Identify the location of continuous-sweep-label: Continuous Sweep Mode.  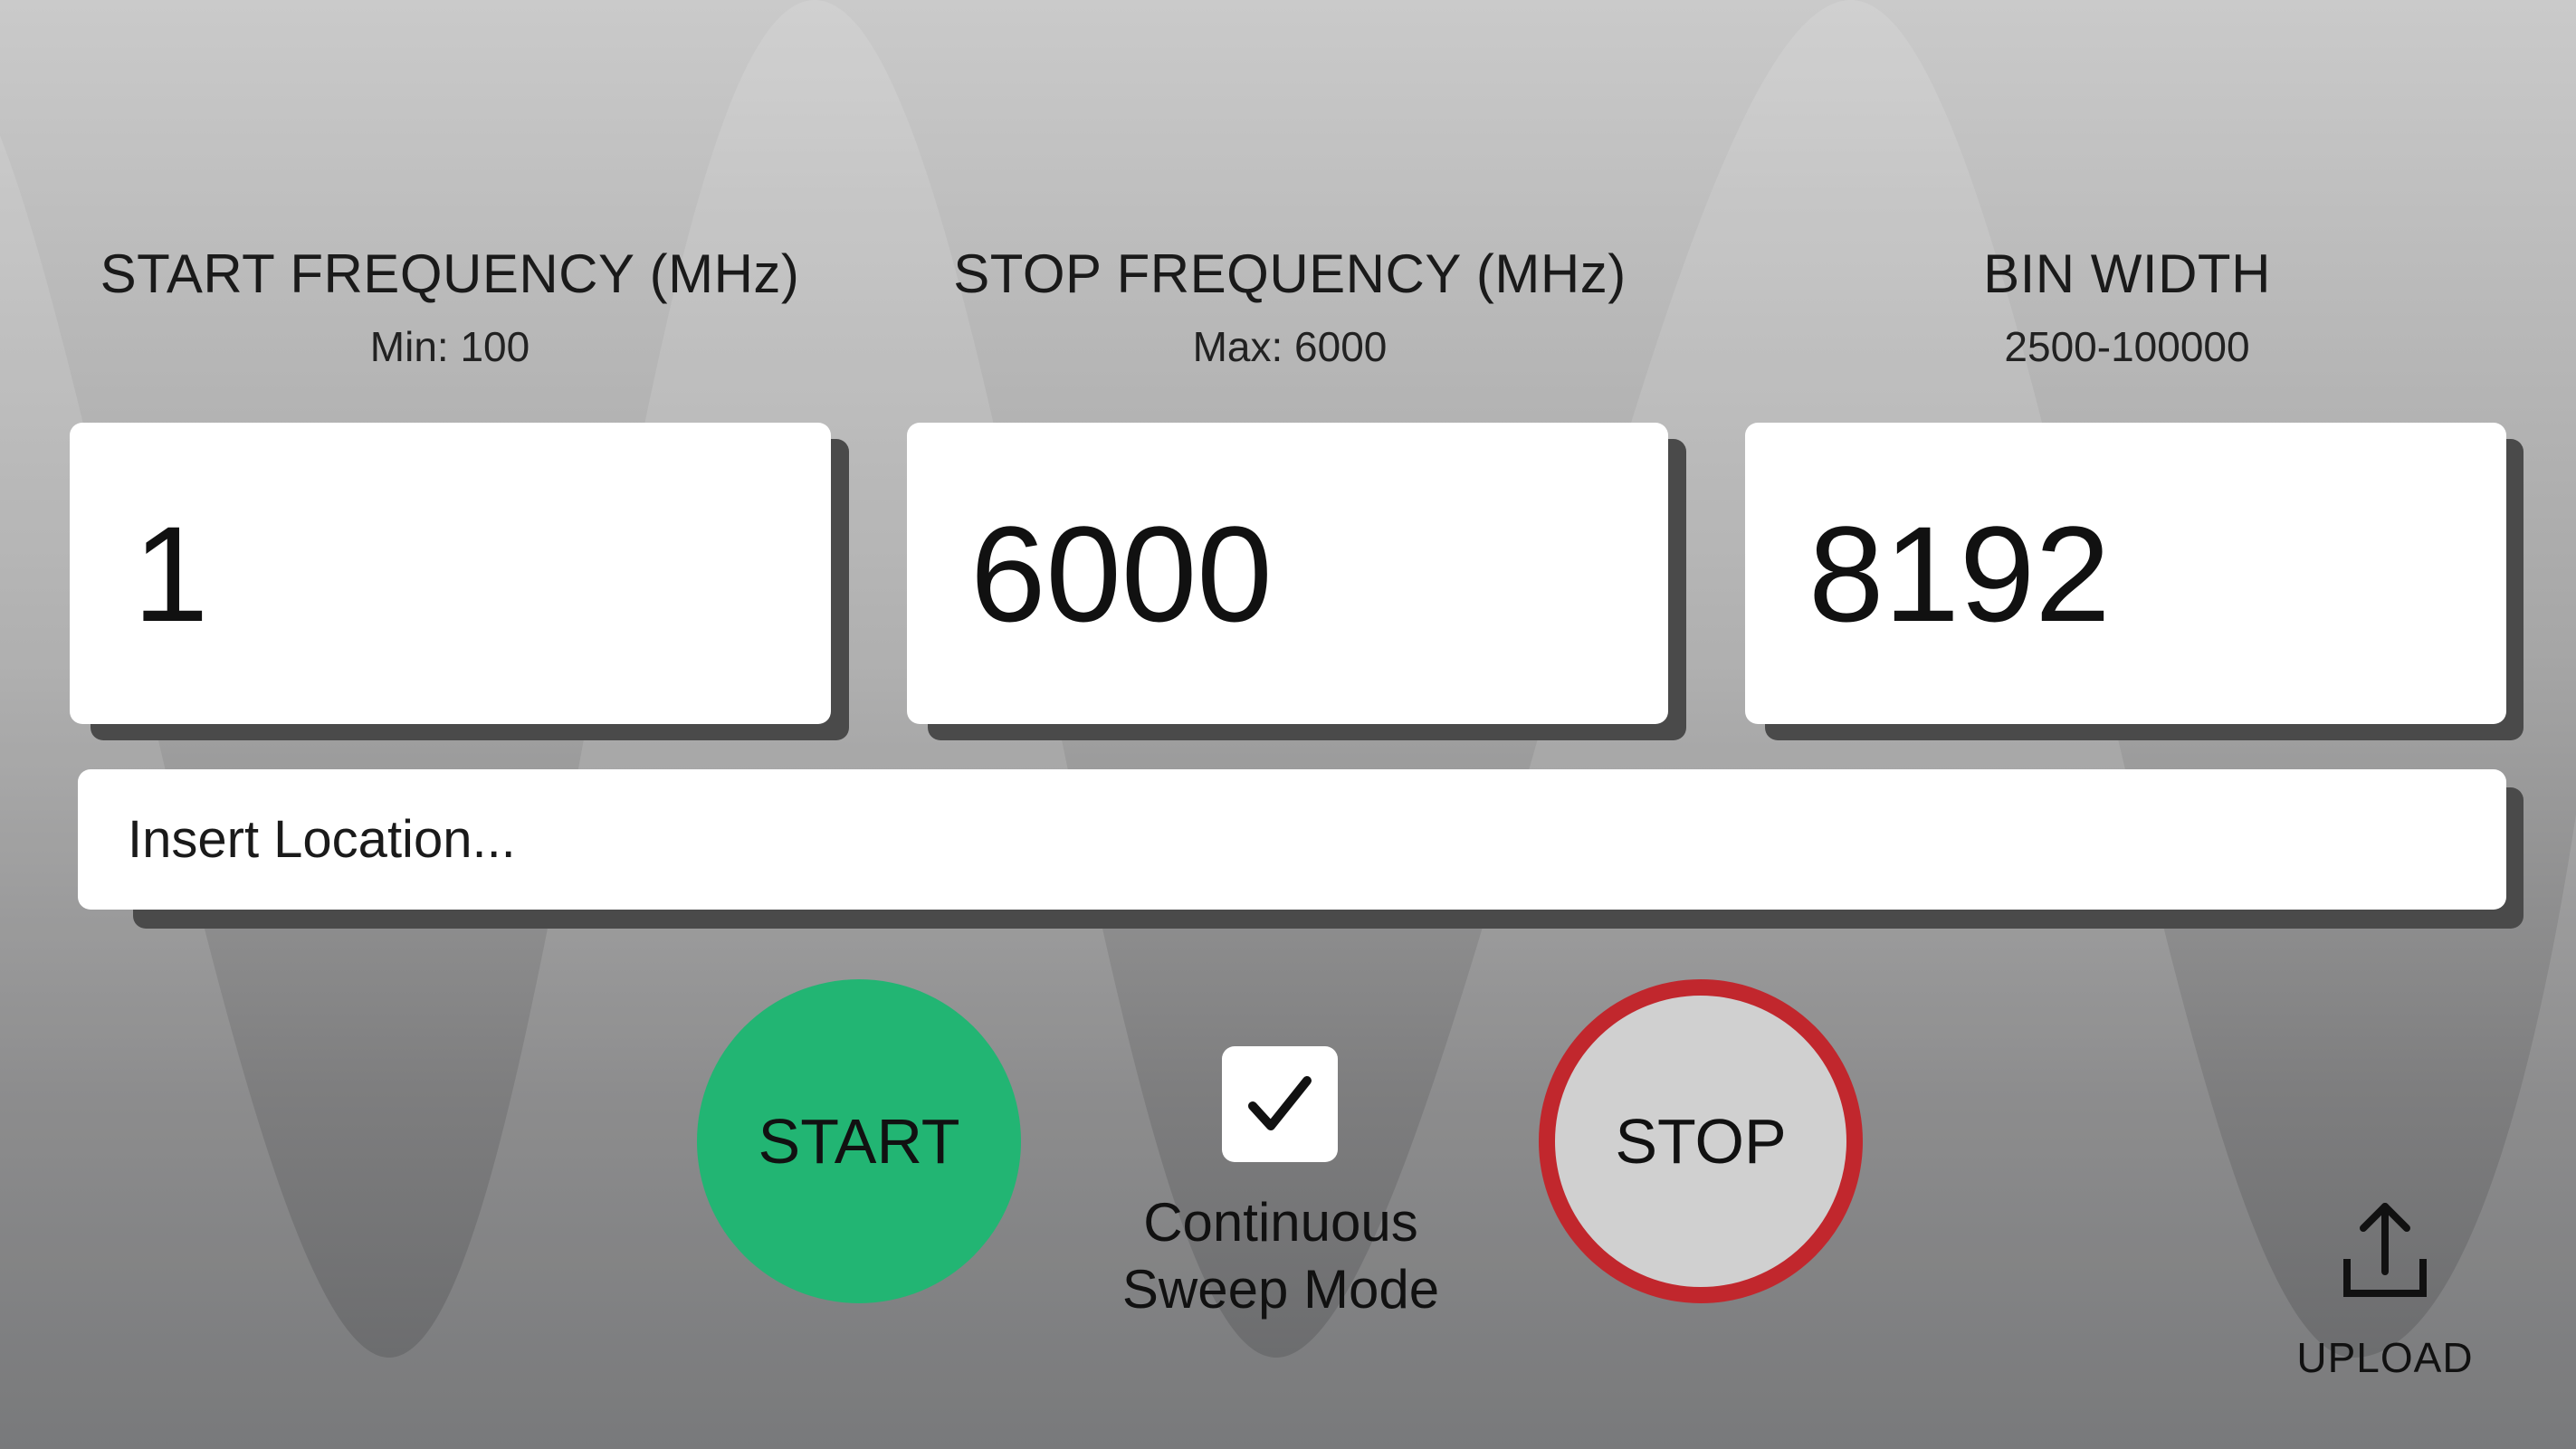
(1280, 1256).